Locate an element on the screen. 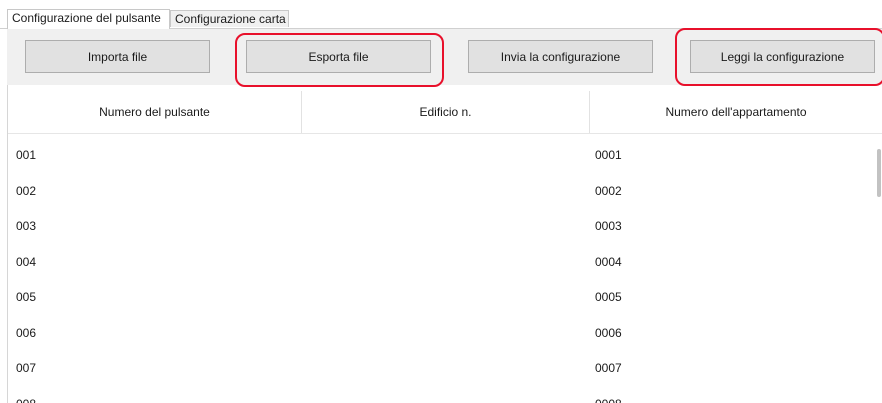 The height and width of the screenshot is (403, 882). cell-button-number: 007 is located at coordinates (26, 368).